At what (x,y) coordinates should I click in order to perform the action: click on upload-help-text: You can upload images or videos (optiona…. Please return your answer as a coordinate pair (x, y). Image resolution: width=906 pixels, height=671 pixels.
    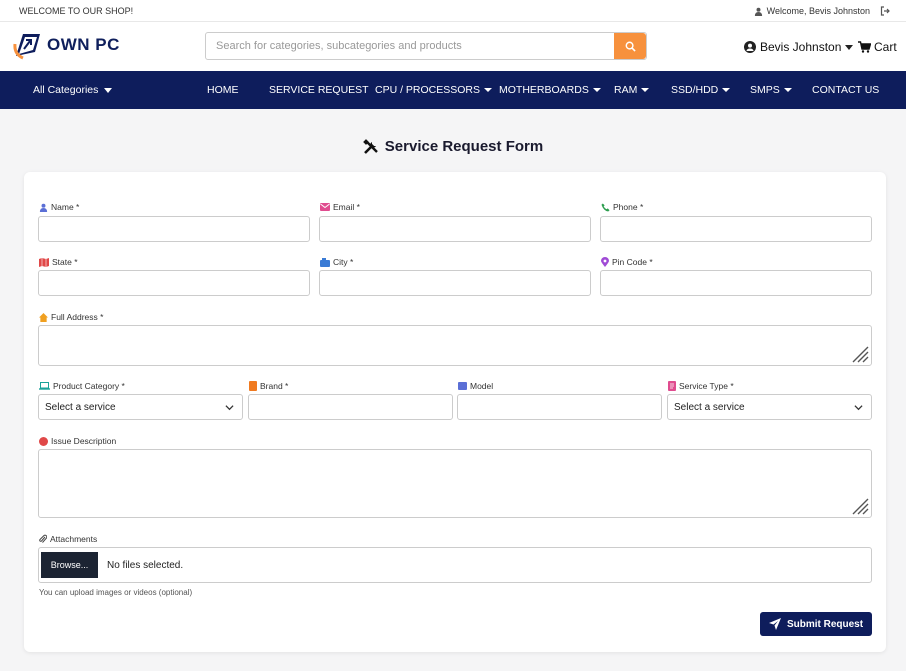
    Looking at the image, I should click on (116, 592).